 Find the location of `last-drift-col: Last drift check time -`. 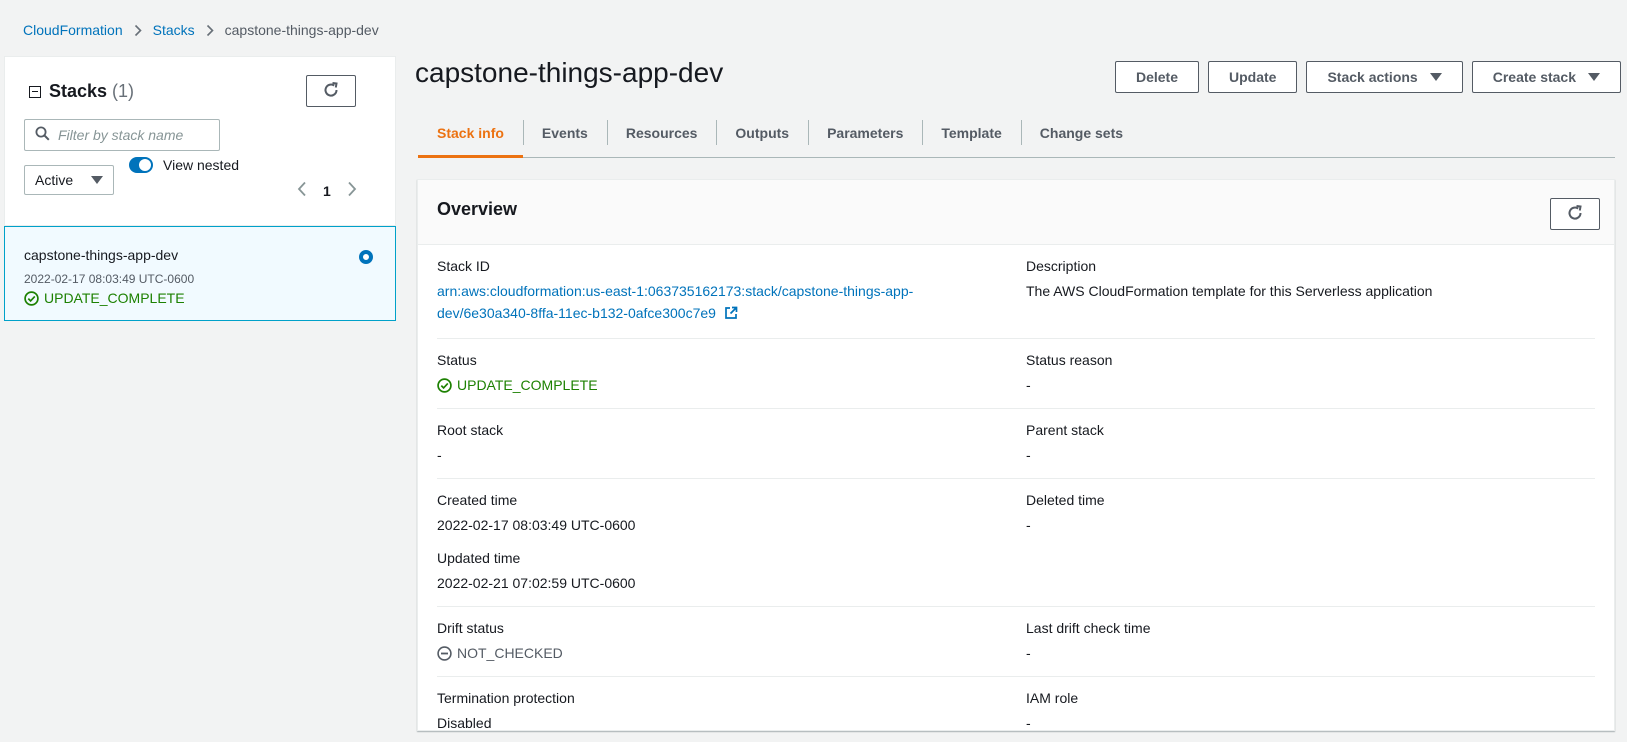

last-drift-col: Last drift check time - is located at coordinates (1310, 641).